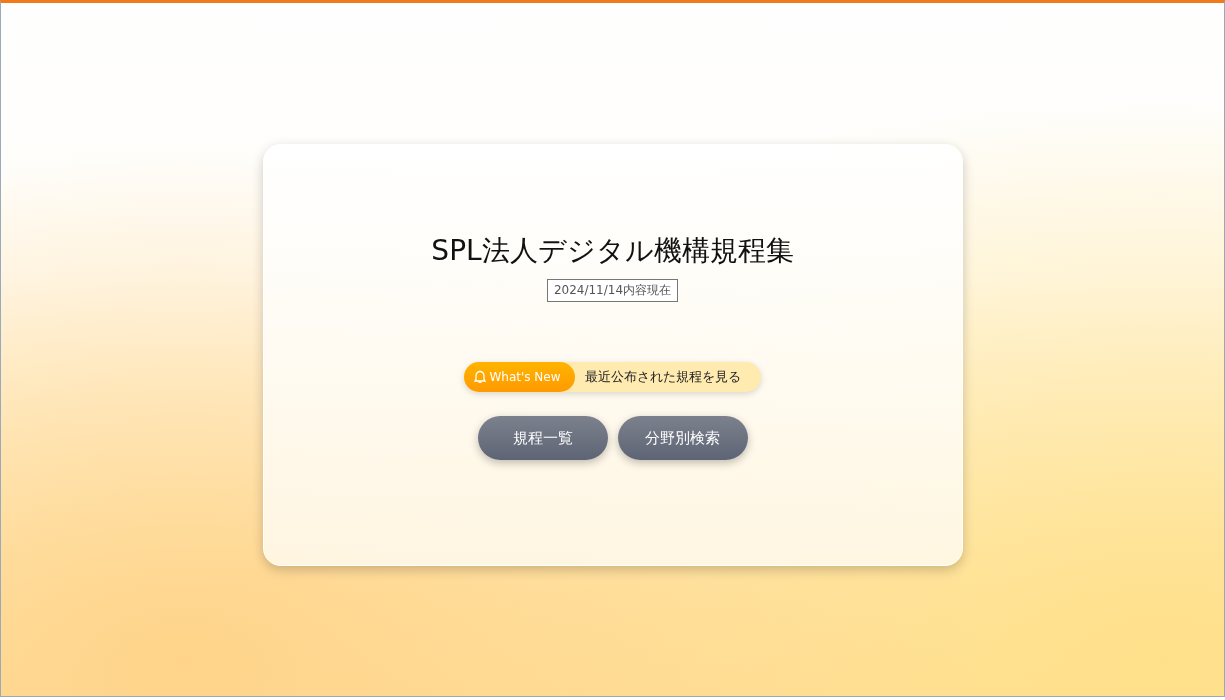 The height and width of the screenshot is (700, 1225). Describe the element at coordinates (542, 438) in the screenshot. I see `nav-button: 規程一覧` at that location.